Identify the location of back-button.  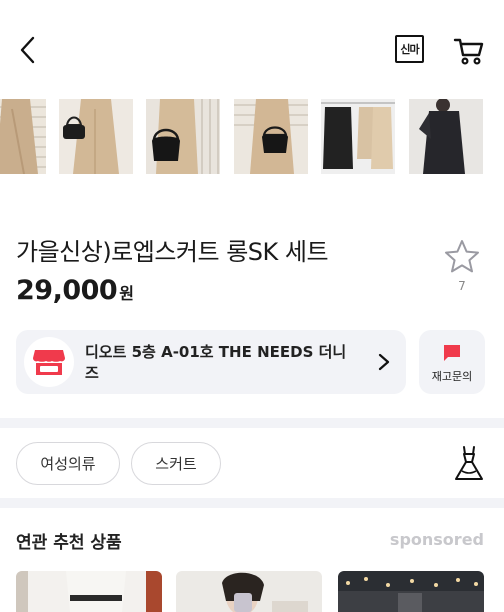
(27, 50).